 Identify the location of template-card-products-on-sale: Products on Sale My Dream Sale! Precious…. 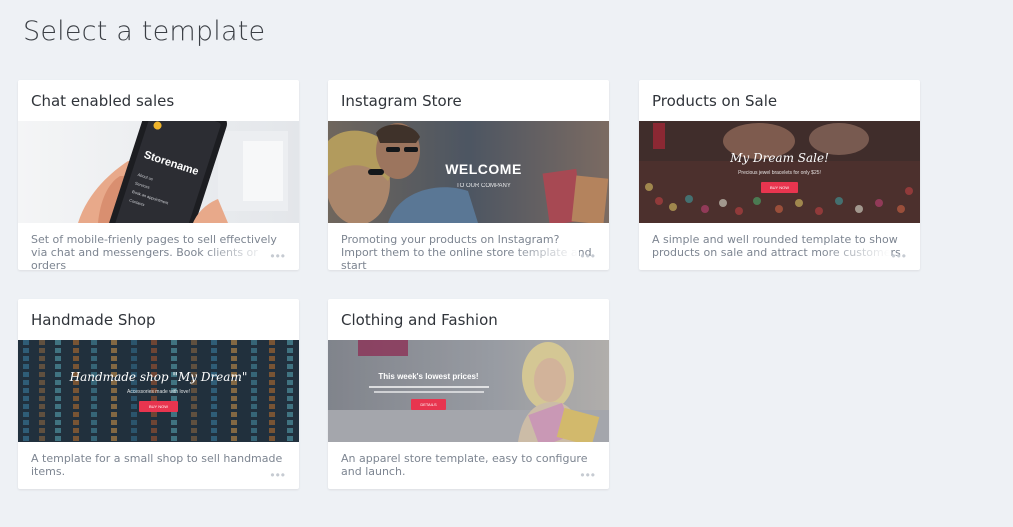
(779, 175).